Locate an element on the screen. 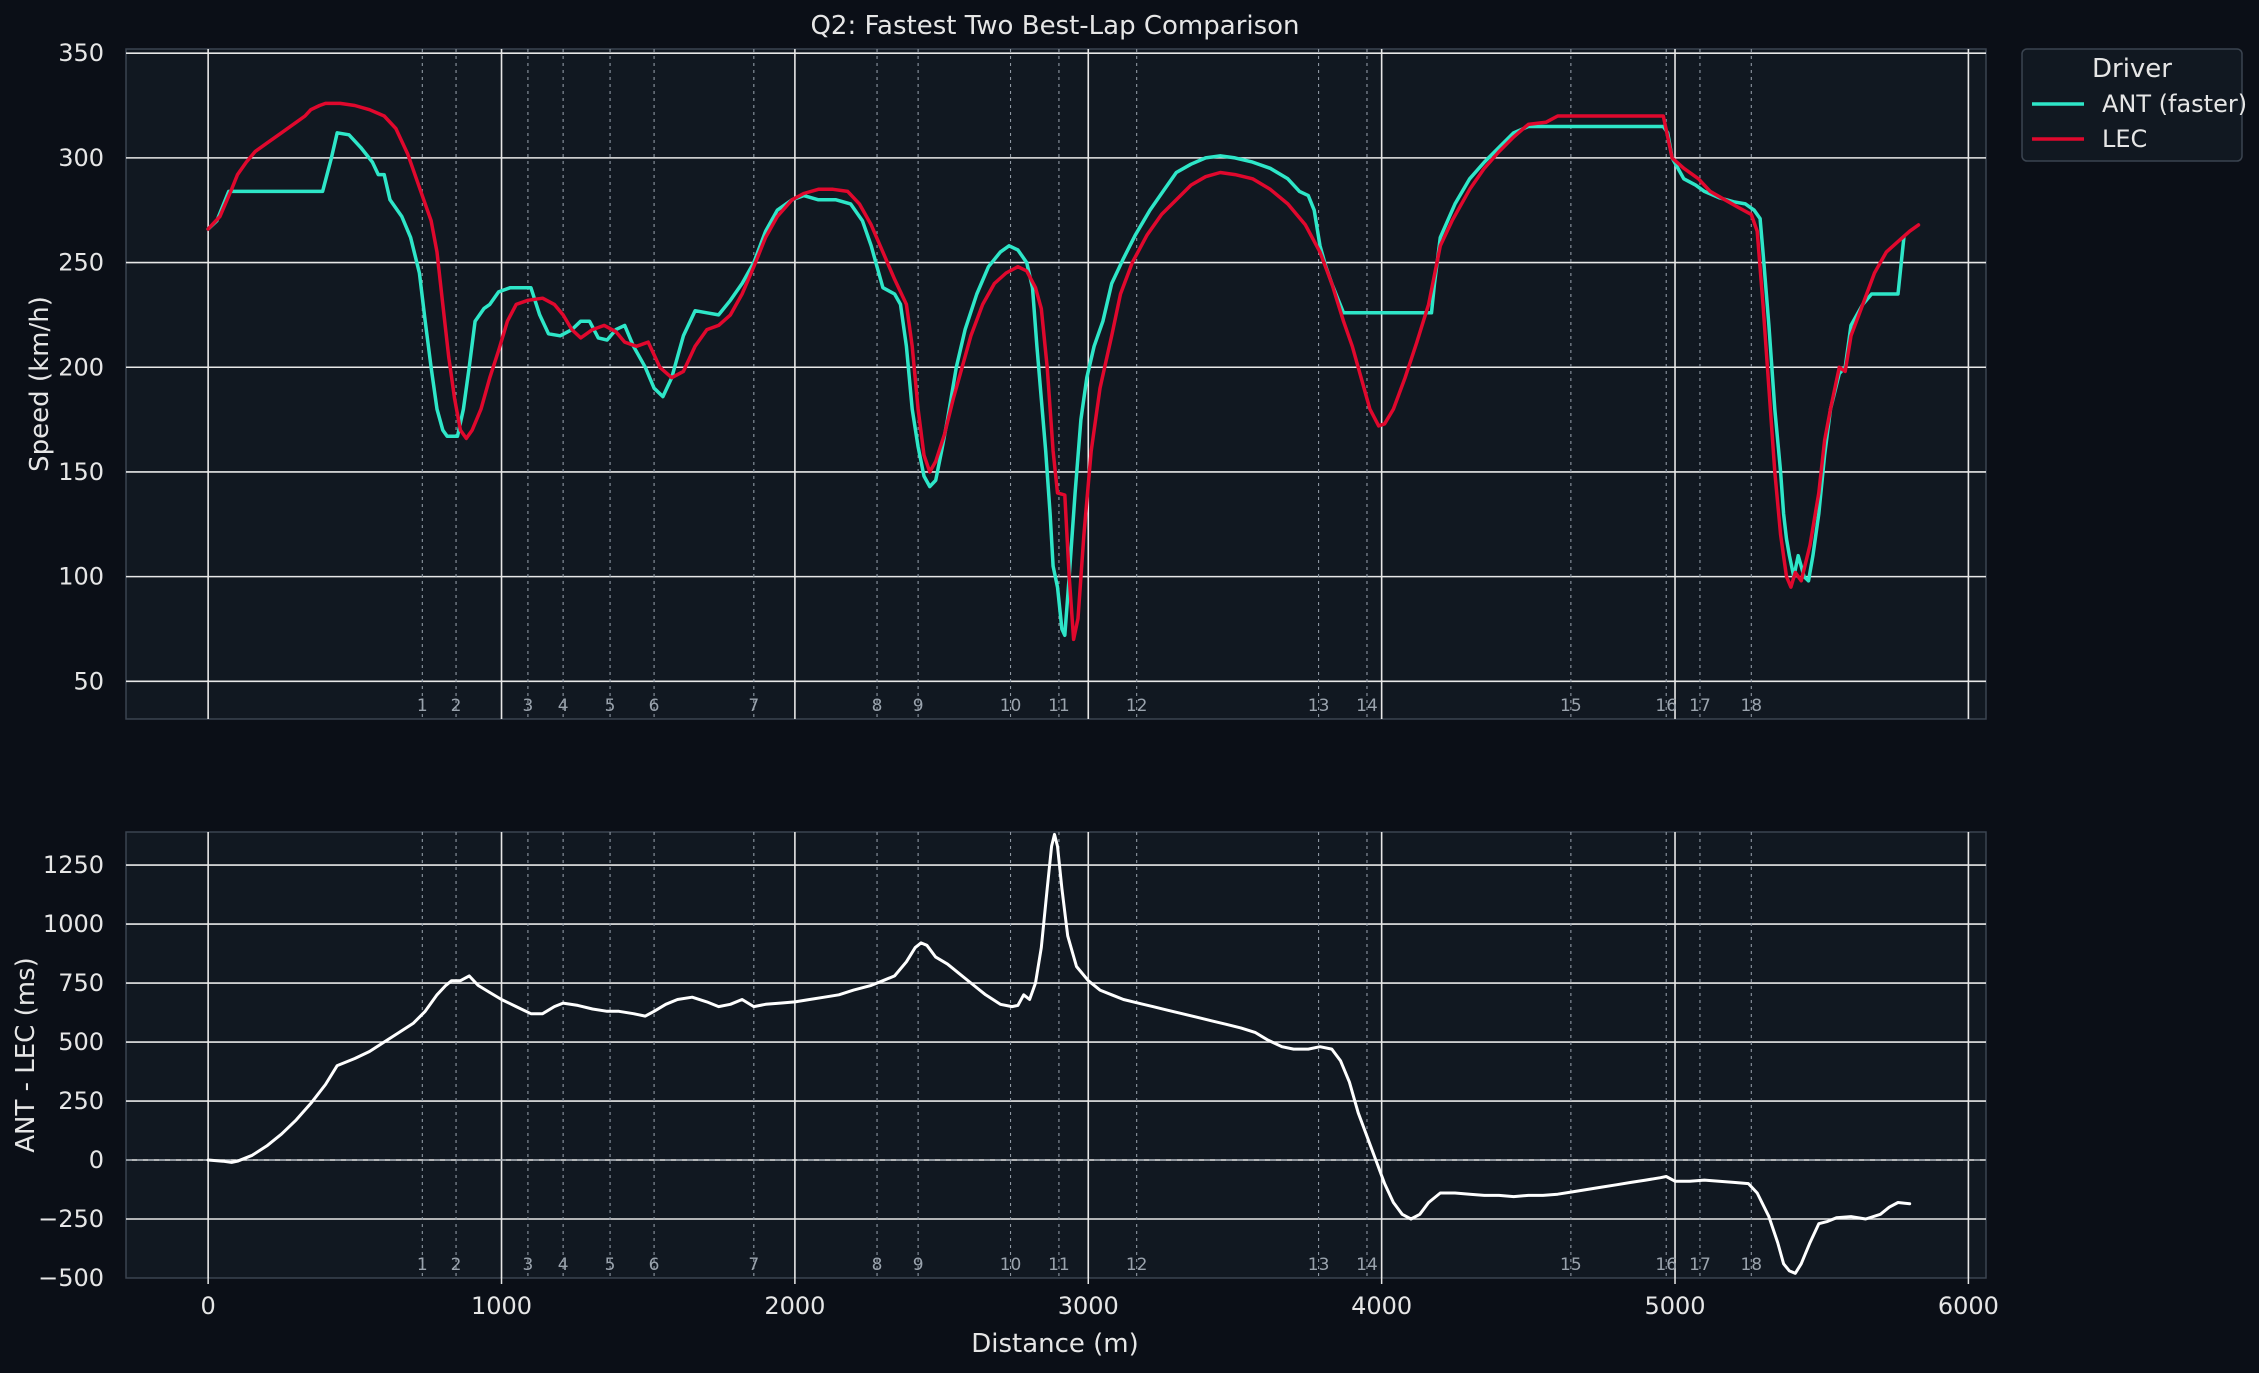 The width and height of the screenshot is (2259, 1373). speed-y-tick-labels: 50 100 150 200 250 300 350 is located at coordinates (81, 367).